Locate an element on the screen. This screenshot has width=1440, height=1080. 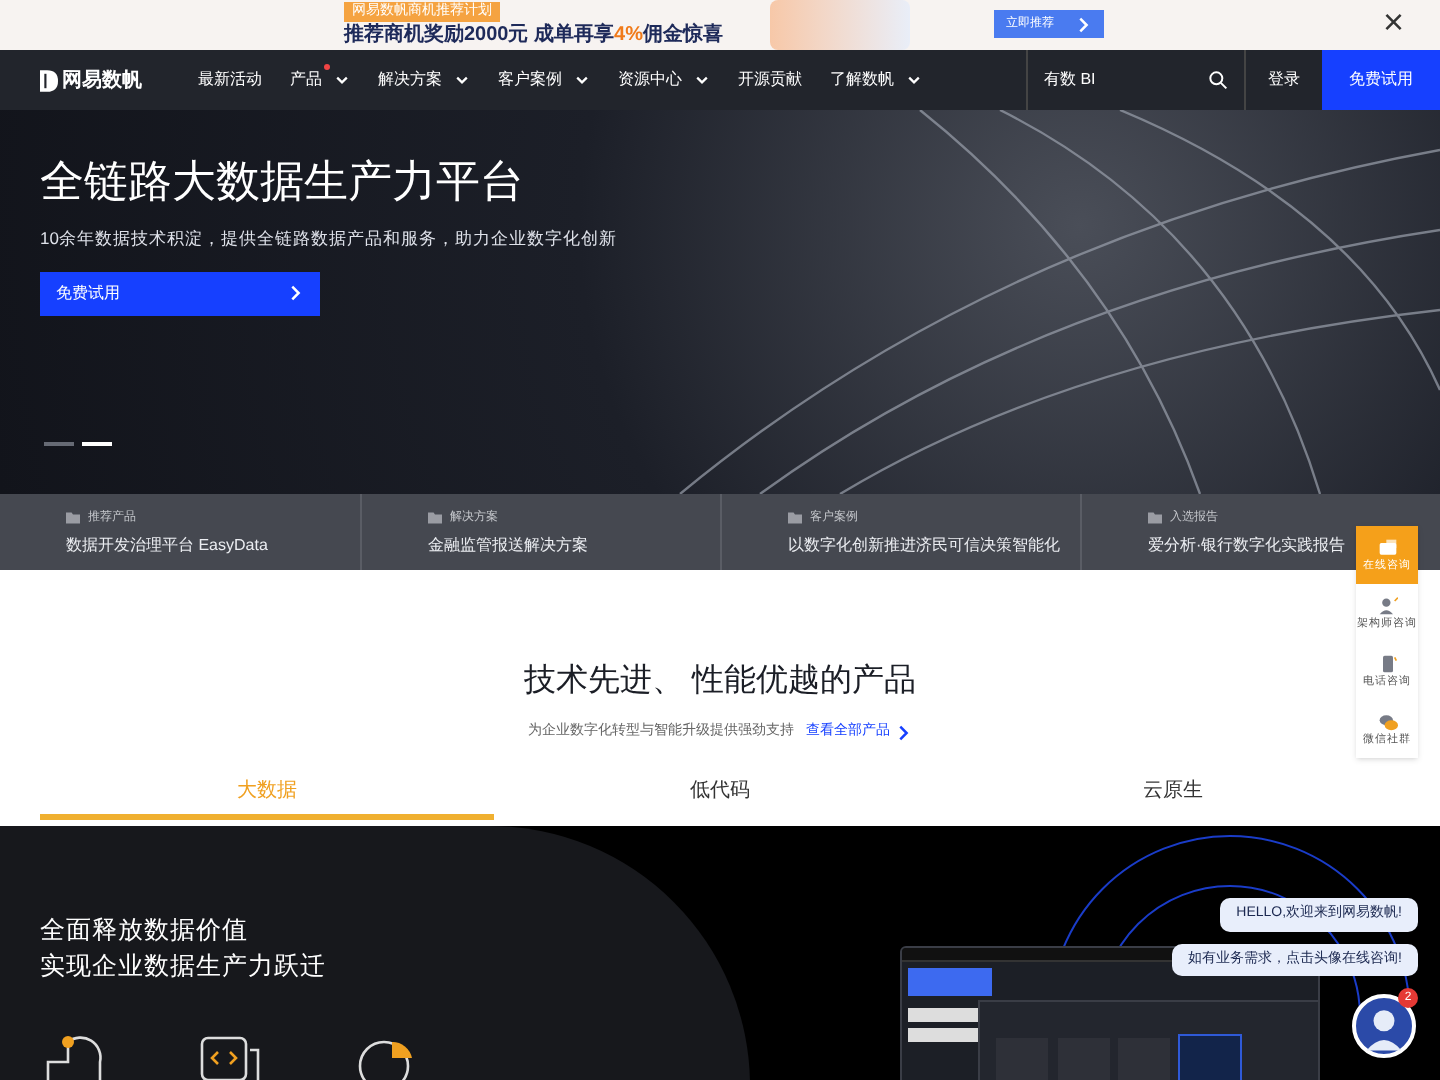
code-window-icon is located at coordinates (230, 1057).